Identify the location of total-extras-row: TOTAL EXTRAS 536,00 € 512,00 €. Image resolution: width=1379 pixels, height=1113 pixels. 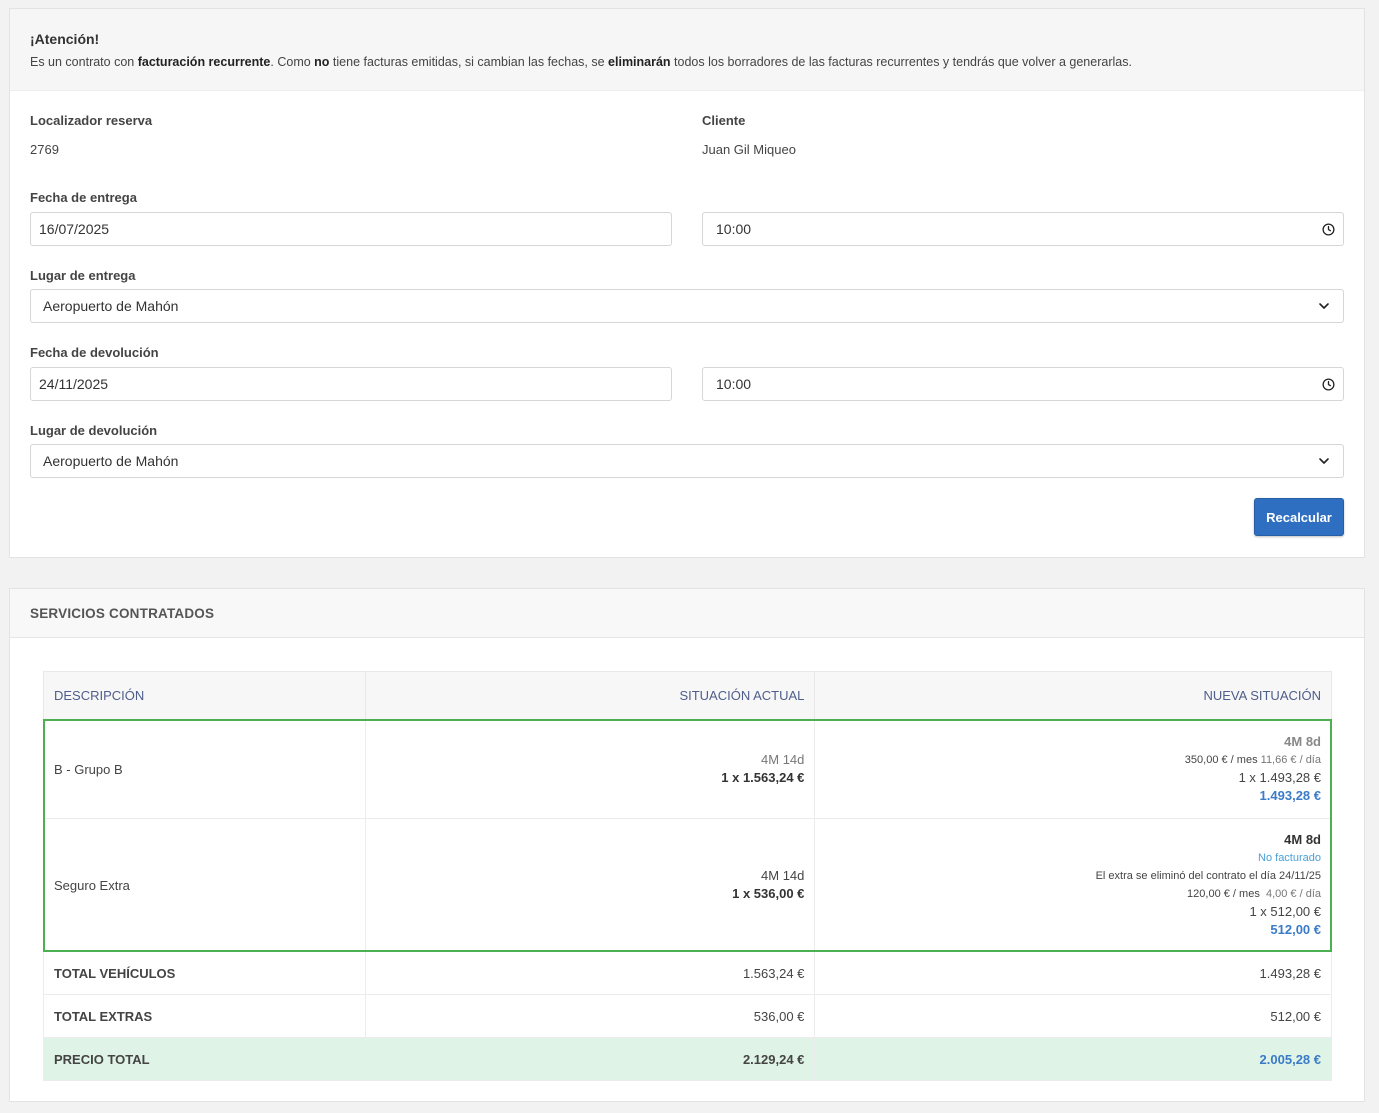
(687, 1016).